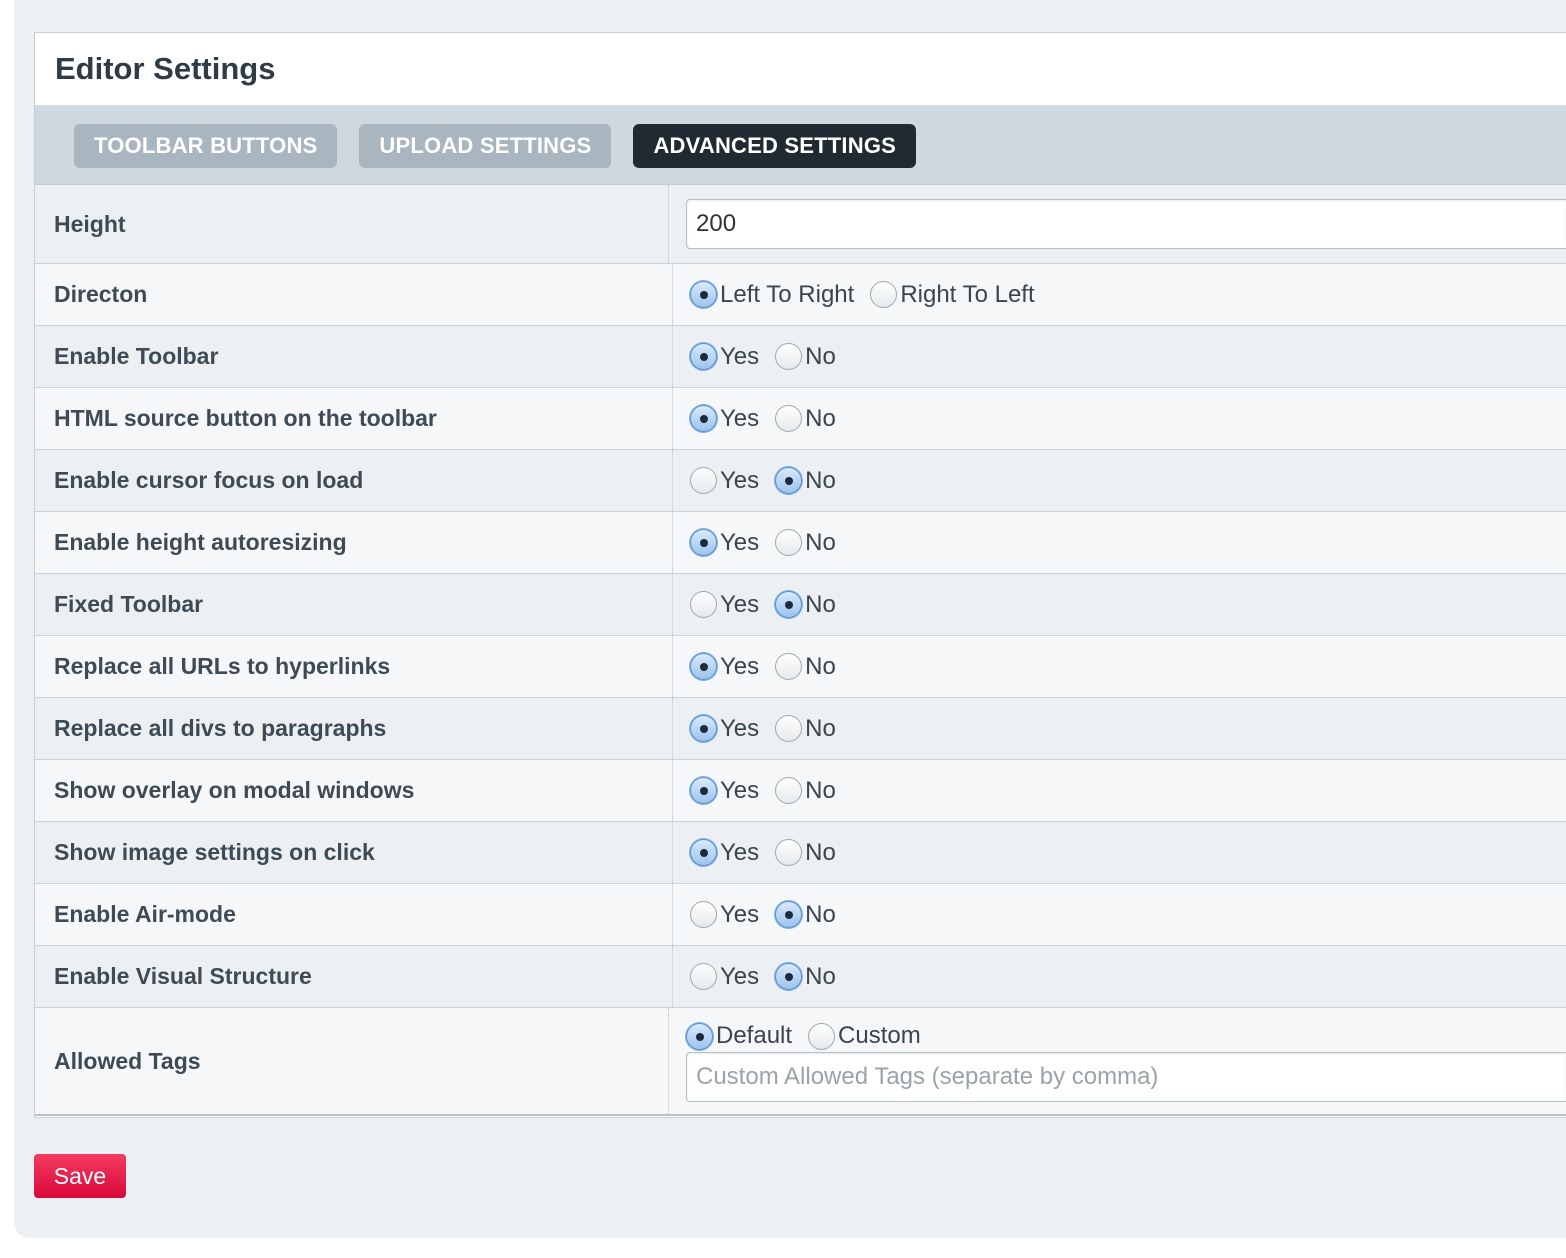 The width and height of the screenshot is (1566, 1258). I want to click on save-button: Save, so click(80, 1176).